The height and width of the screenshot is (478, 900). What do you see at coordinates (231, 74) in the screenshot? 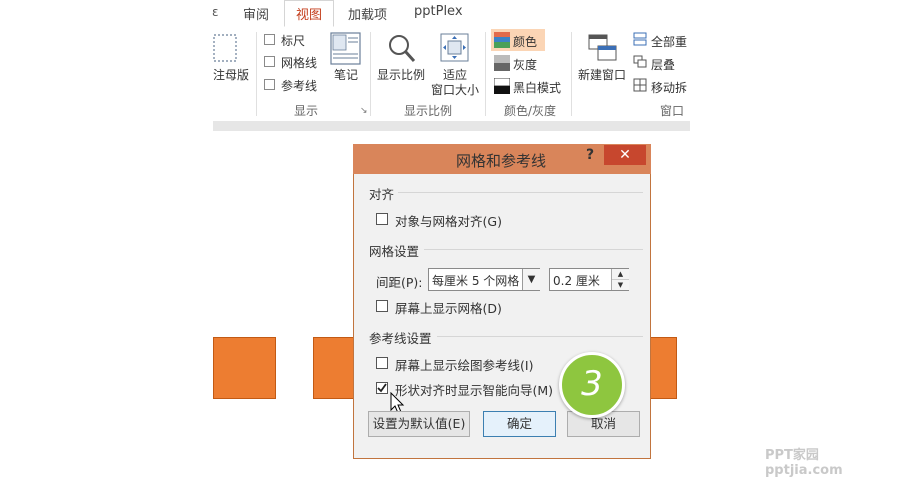
I see `notes-master-label: 注母版` at bounding box center [231, 74].